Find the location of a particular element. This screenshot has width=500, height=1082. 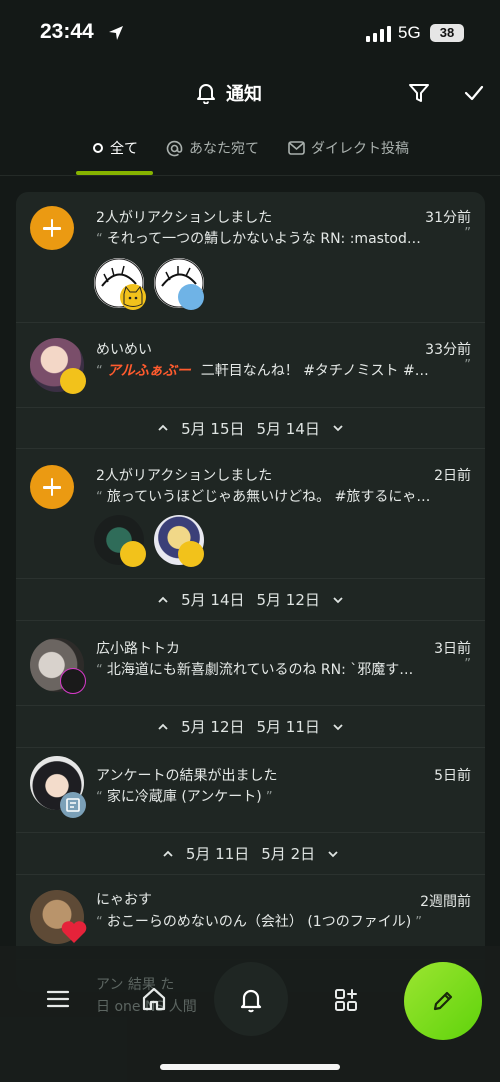

notification-title: にゃおす is located at coordinates (124, 900).